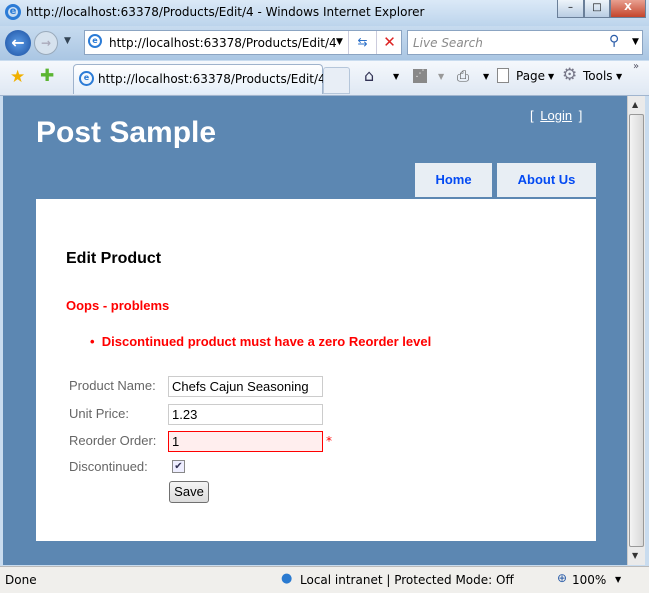 Image resolution: width=649 pixels, height=593 pixels. What do you see at coordinates (189, 492) in the screenshot?
I see `save-button: Save` at bounding box center [189, 492].